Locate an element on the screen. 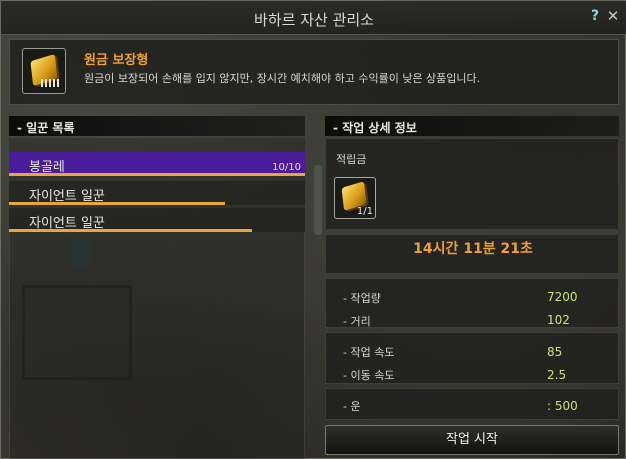  stat-value-work-speed: 85 is located at coordinates (555, 352).